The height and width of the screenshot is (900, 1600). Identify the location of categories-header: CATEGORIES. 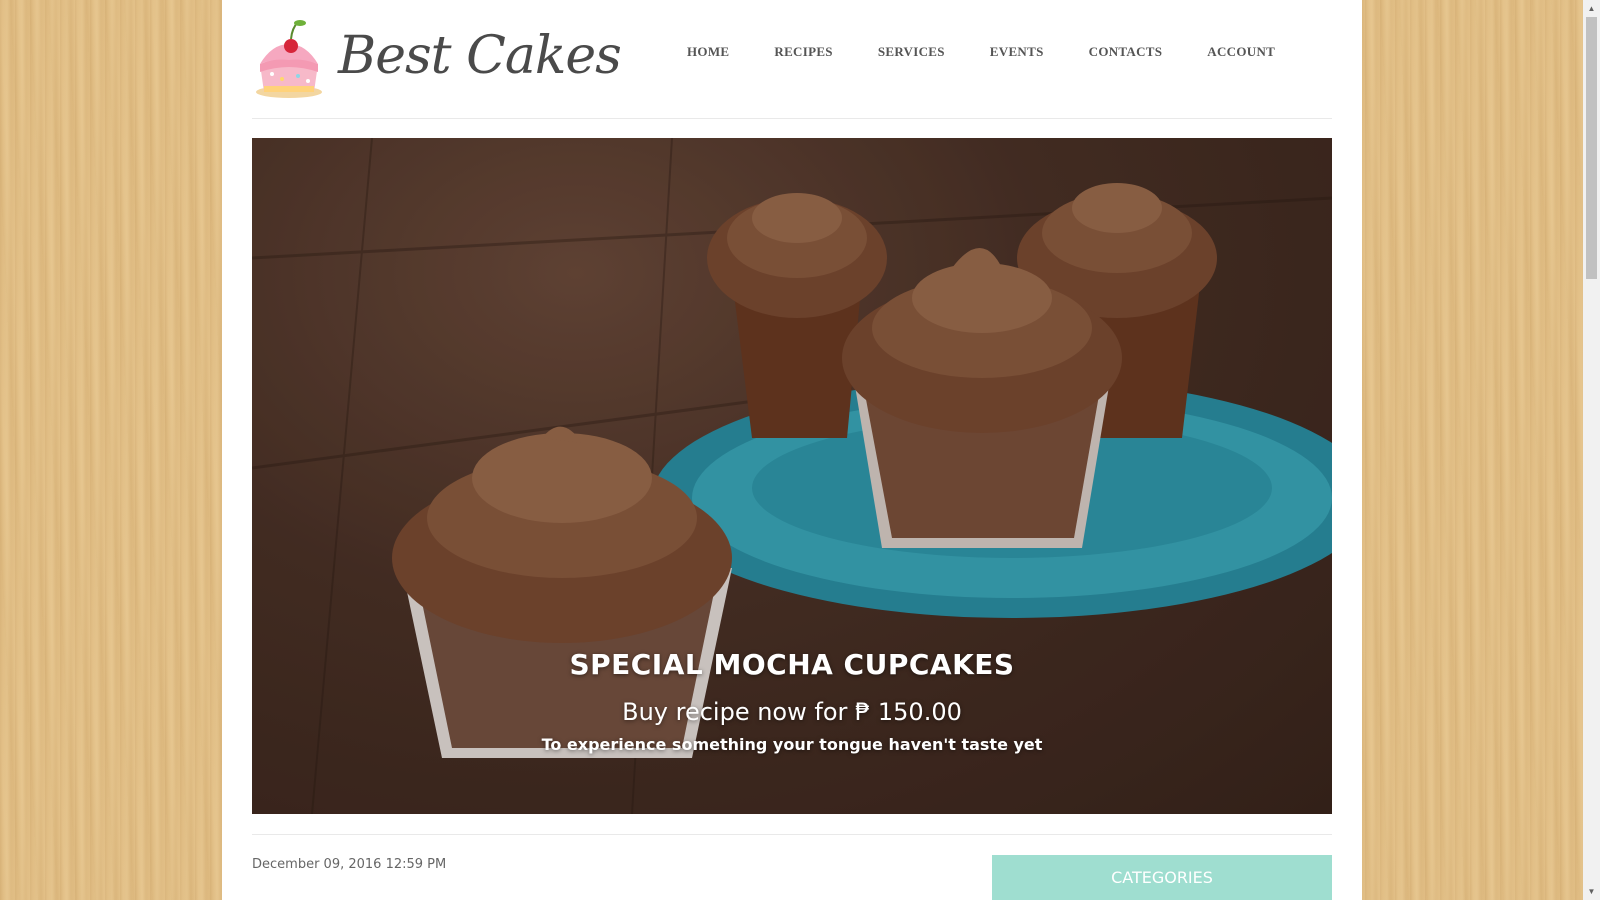
(1162, 877).